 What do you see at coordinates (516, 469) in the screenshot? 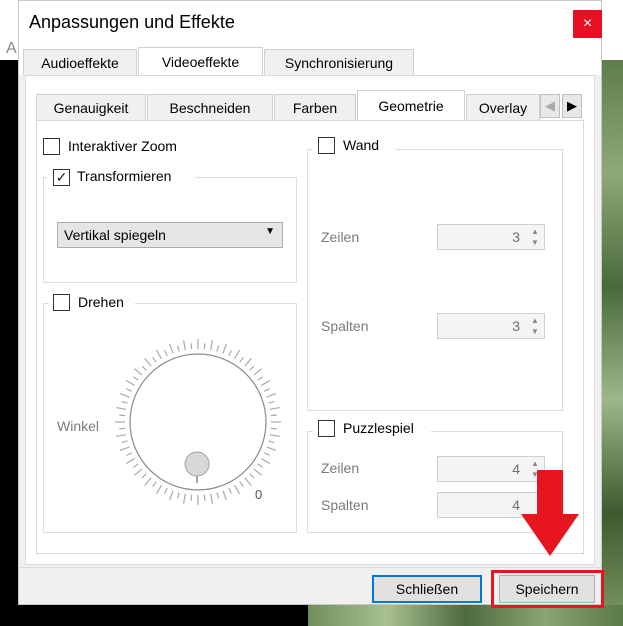
I see `puzzle-rows-value: 4` at bounding box center [516, 469].